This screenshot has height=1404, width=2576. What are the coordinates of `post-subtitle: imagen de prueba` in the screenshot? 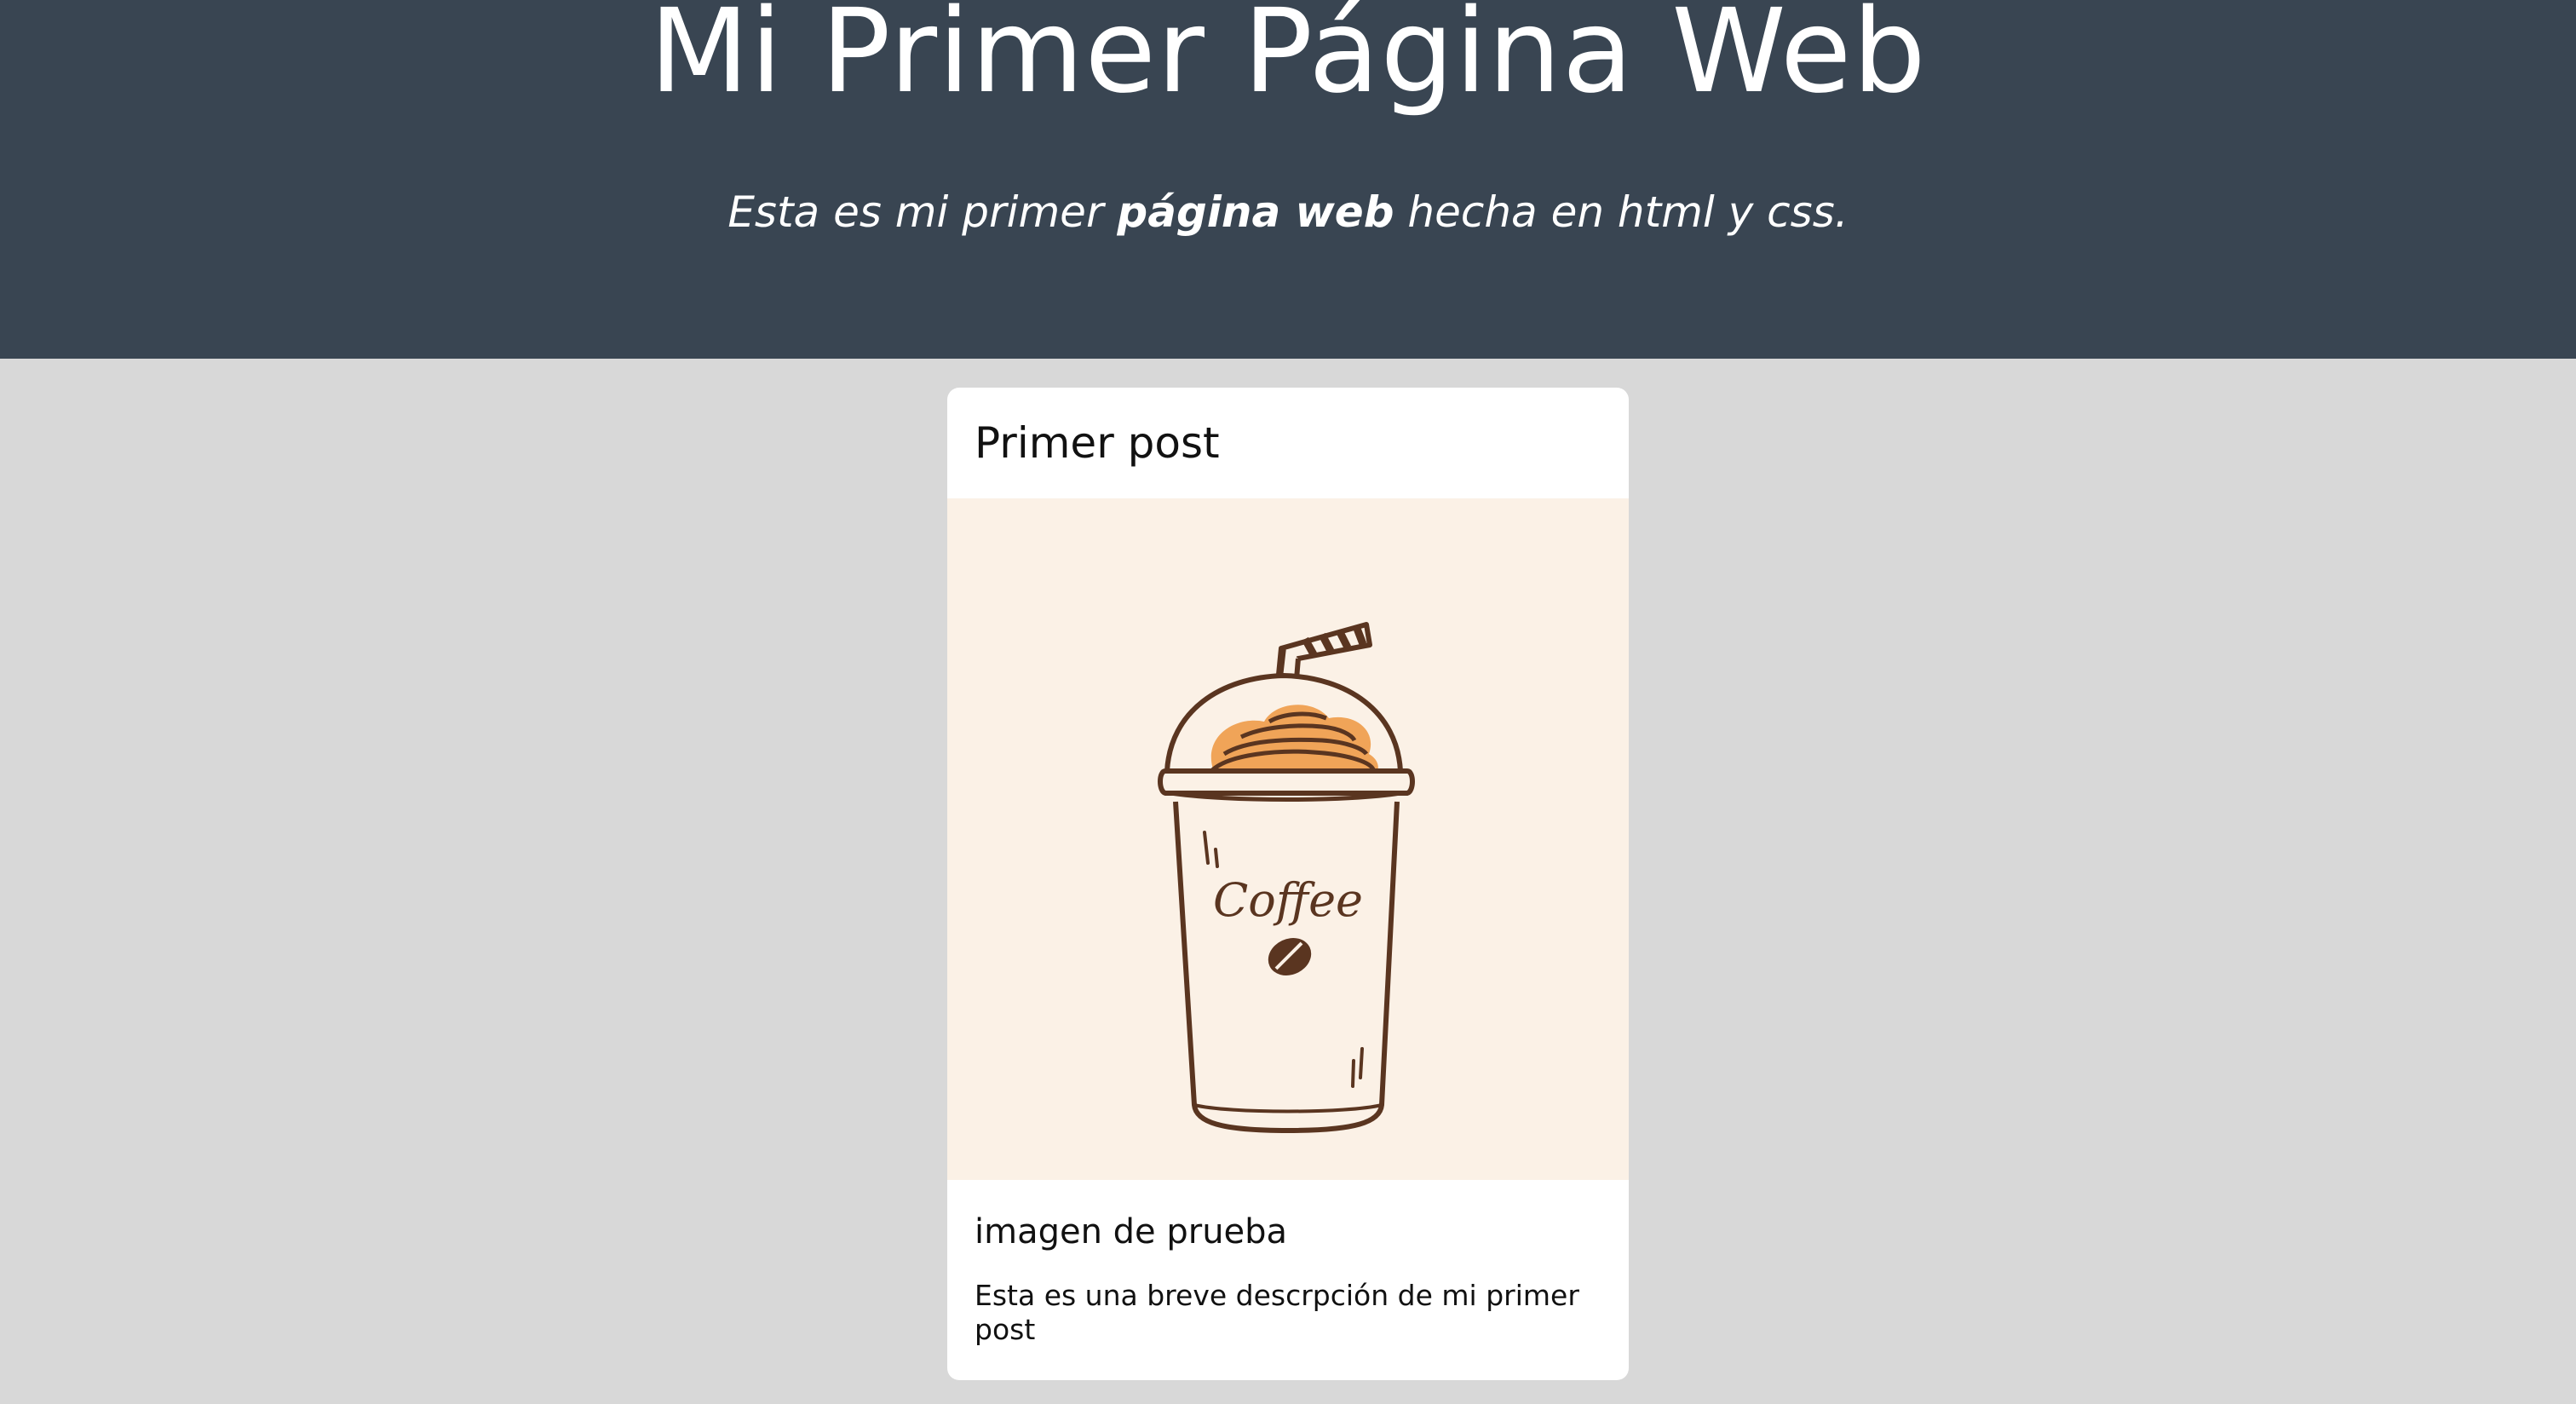 It's located at (1131, 1232).